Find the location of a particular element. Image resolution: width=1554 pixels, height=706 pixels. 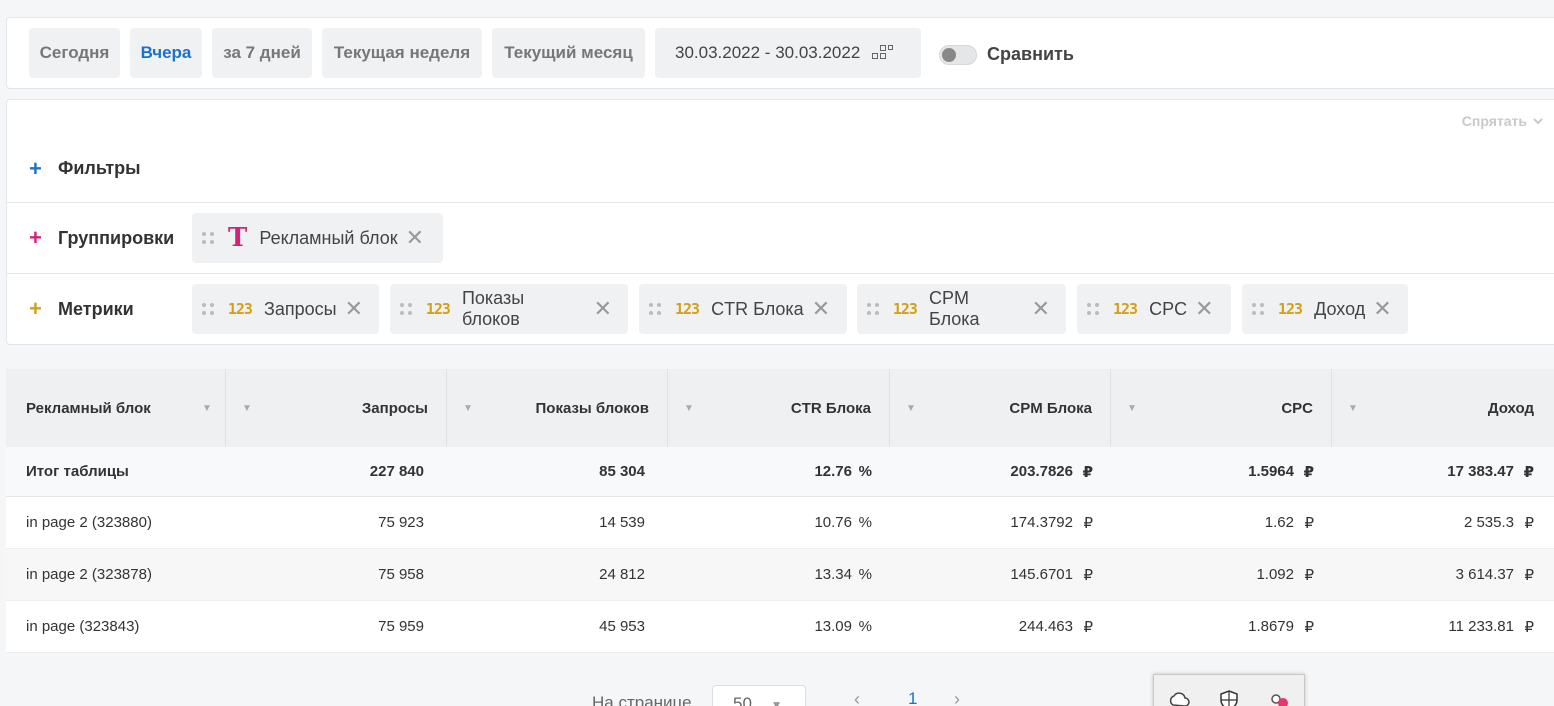

grouping-chip-ad-block: T Рекламный блок ✕ is located at coordinates (317, 238).